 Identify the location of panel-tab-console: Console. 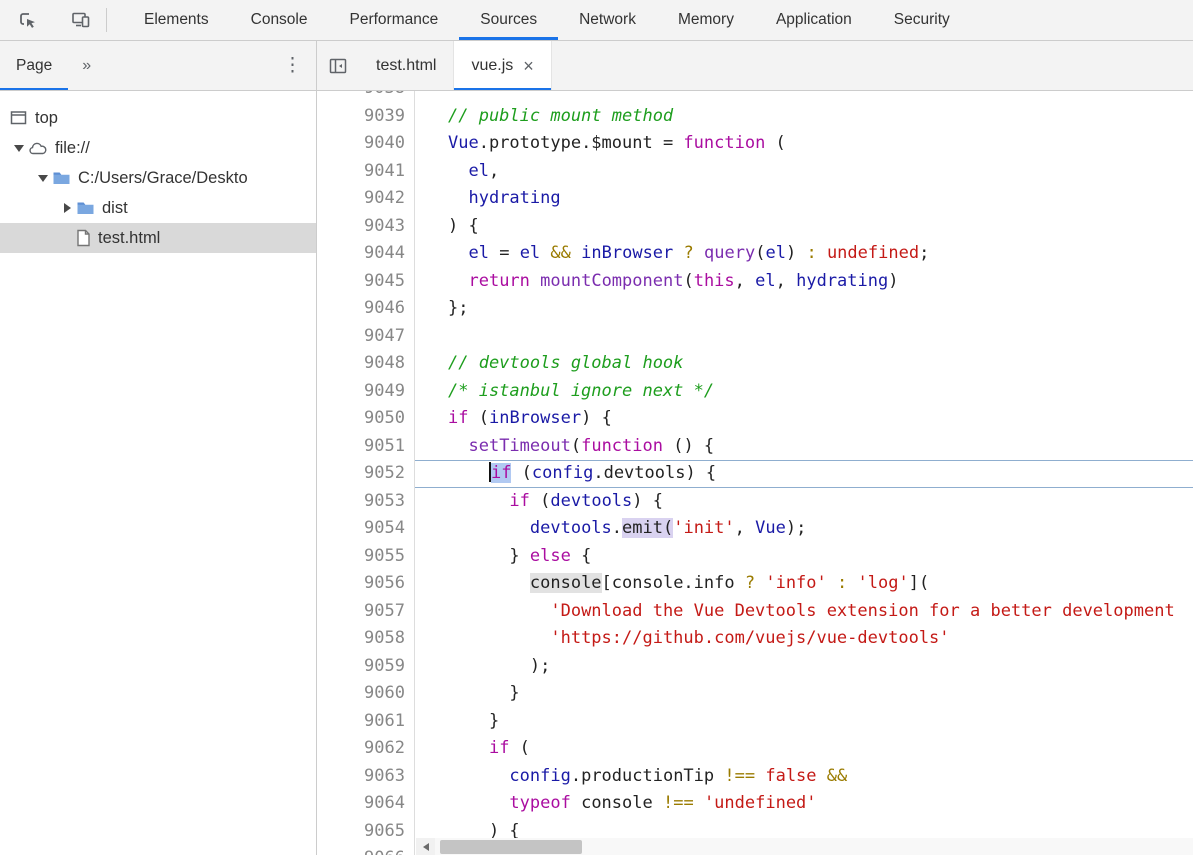
(279, 20).